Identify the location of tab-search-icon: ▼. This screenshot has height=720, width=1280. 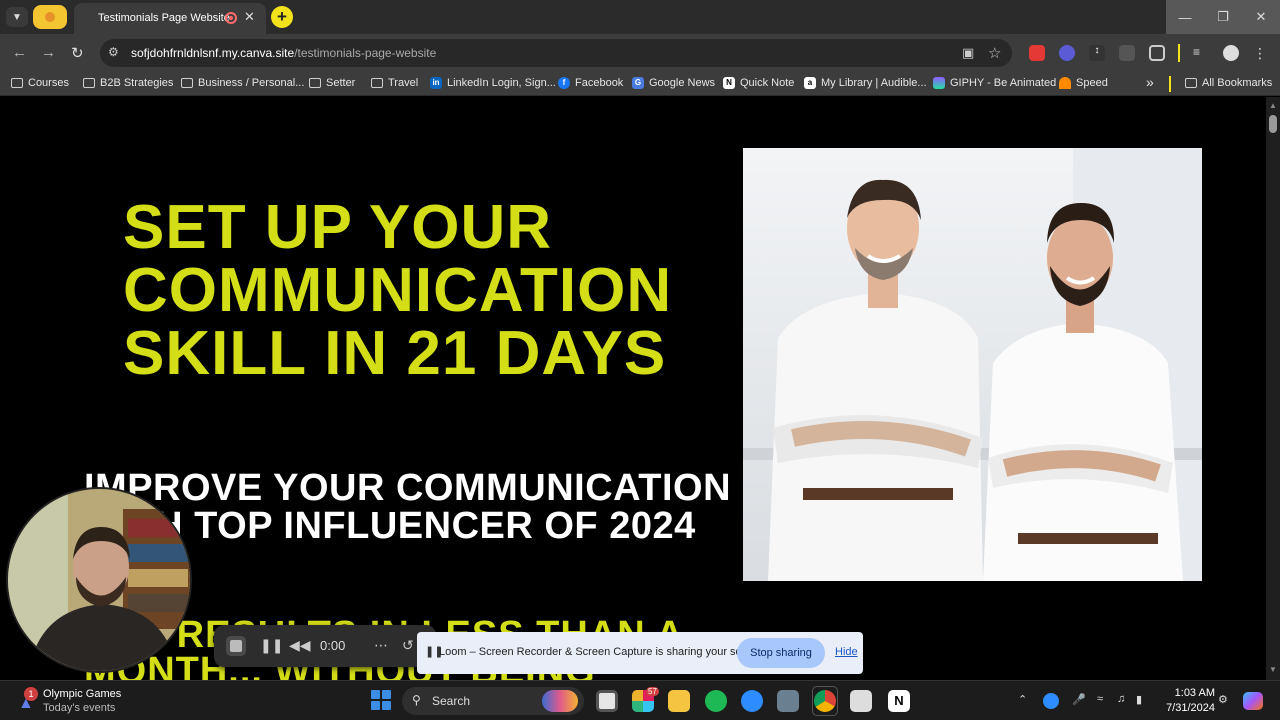
(17, 17).